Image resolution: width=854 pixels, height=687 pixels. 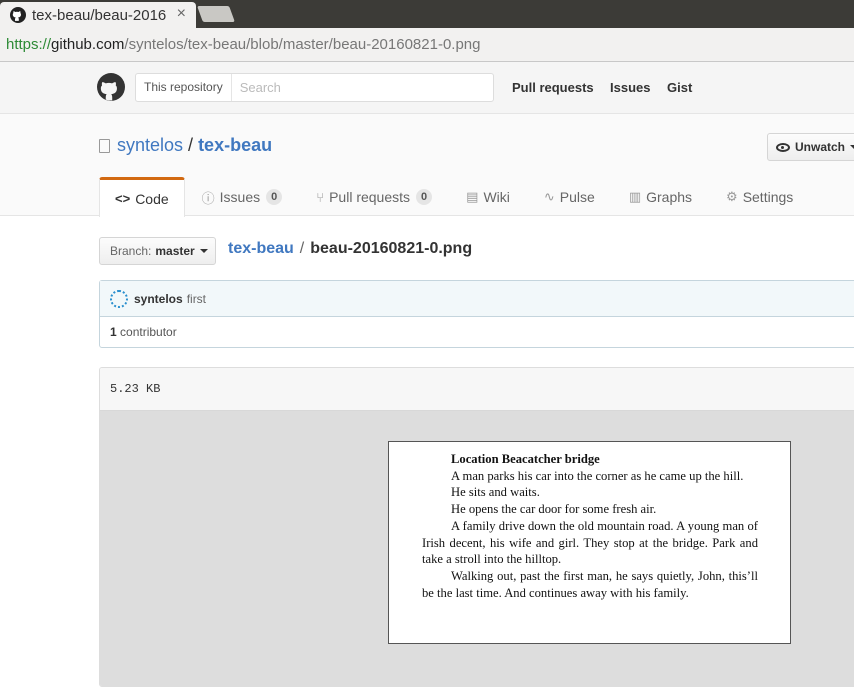 I want to click on commit-tease: syntelos first 1 contributor, so click(x=476, y=314).